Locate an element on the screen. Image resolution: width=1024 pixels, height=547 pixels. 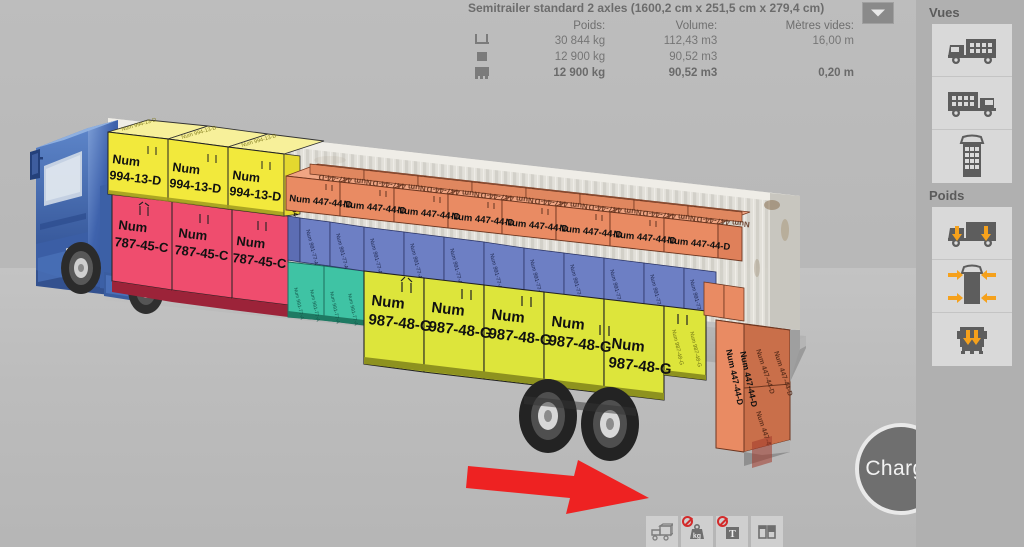
truck-top-icon is located at coordinates (972, 155).